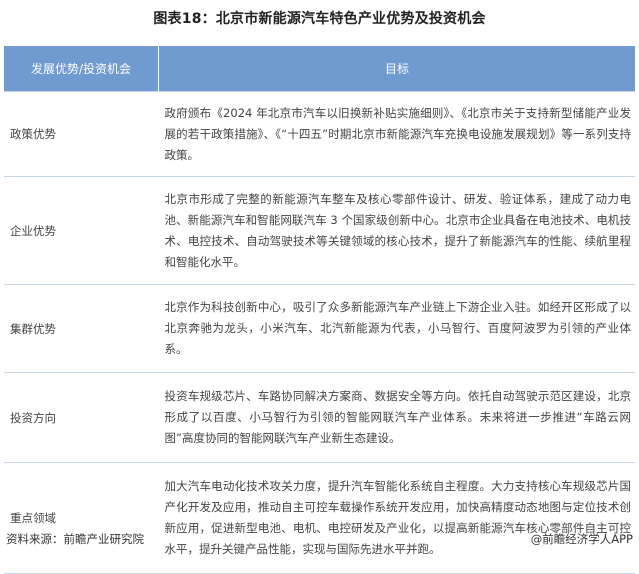  What do you see at coordinates (319, 19) in the screenshot?
I see `page-title: 图表18：北京市新能源汽车特色产业优势及投资机会` at bounding box center [319, 19].